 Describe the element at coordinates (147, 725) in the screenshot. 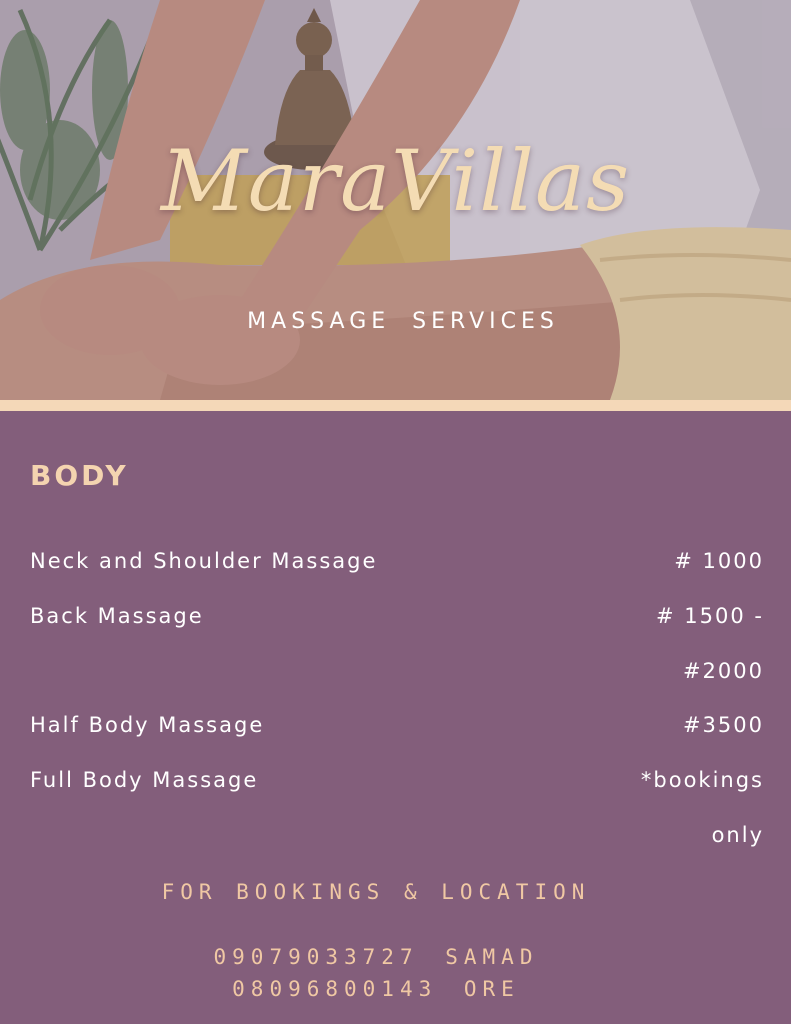

I see `service-name: Half Body Massage` at that location.